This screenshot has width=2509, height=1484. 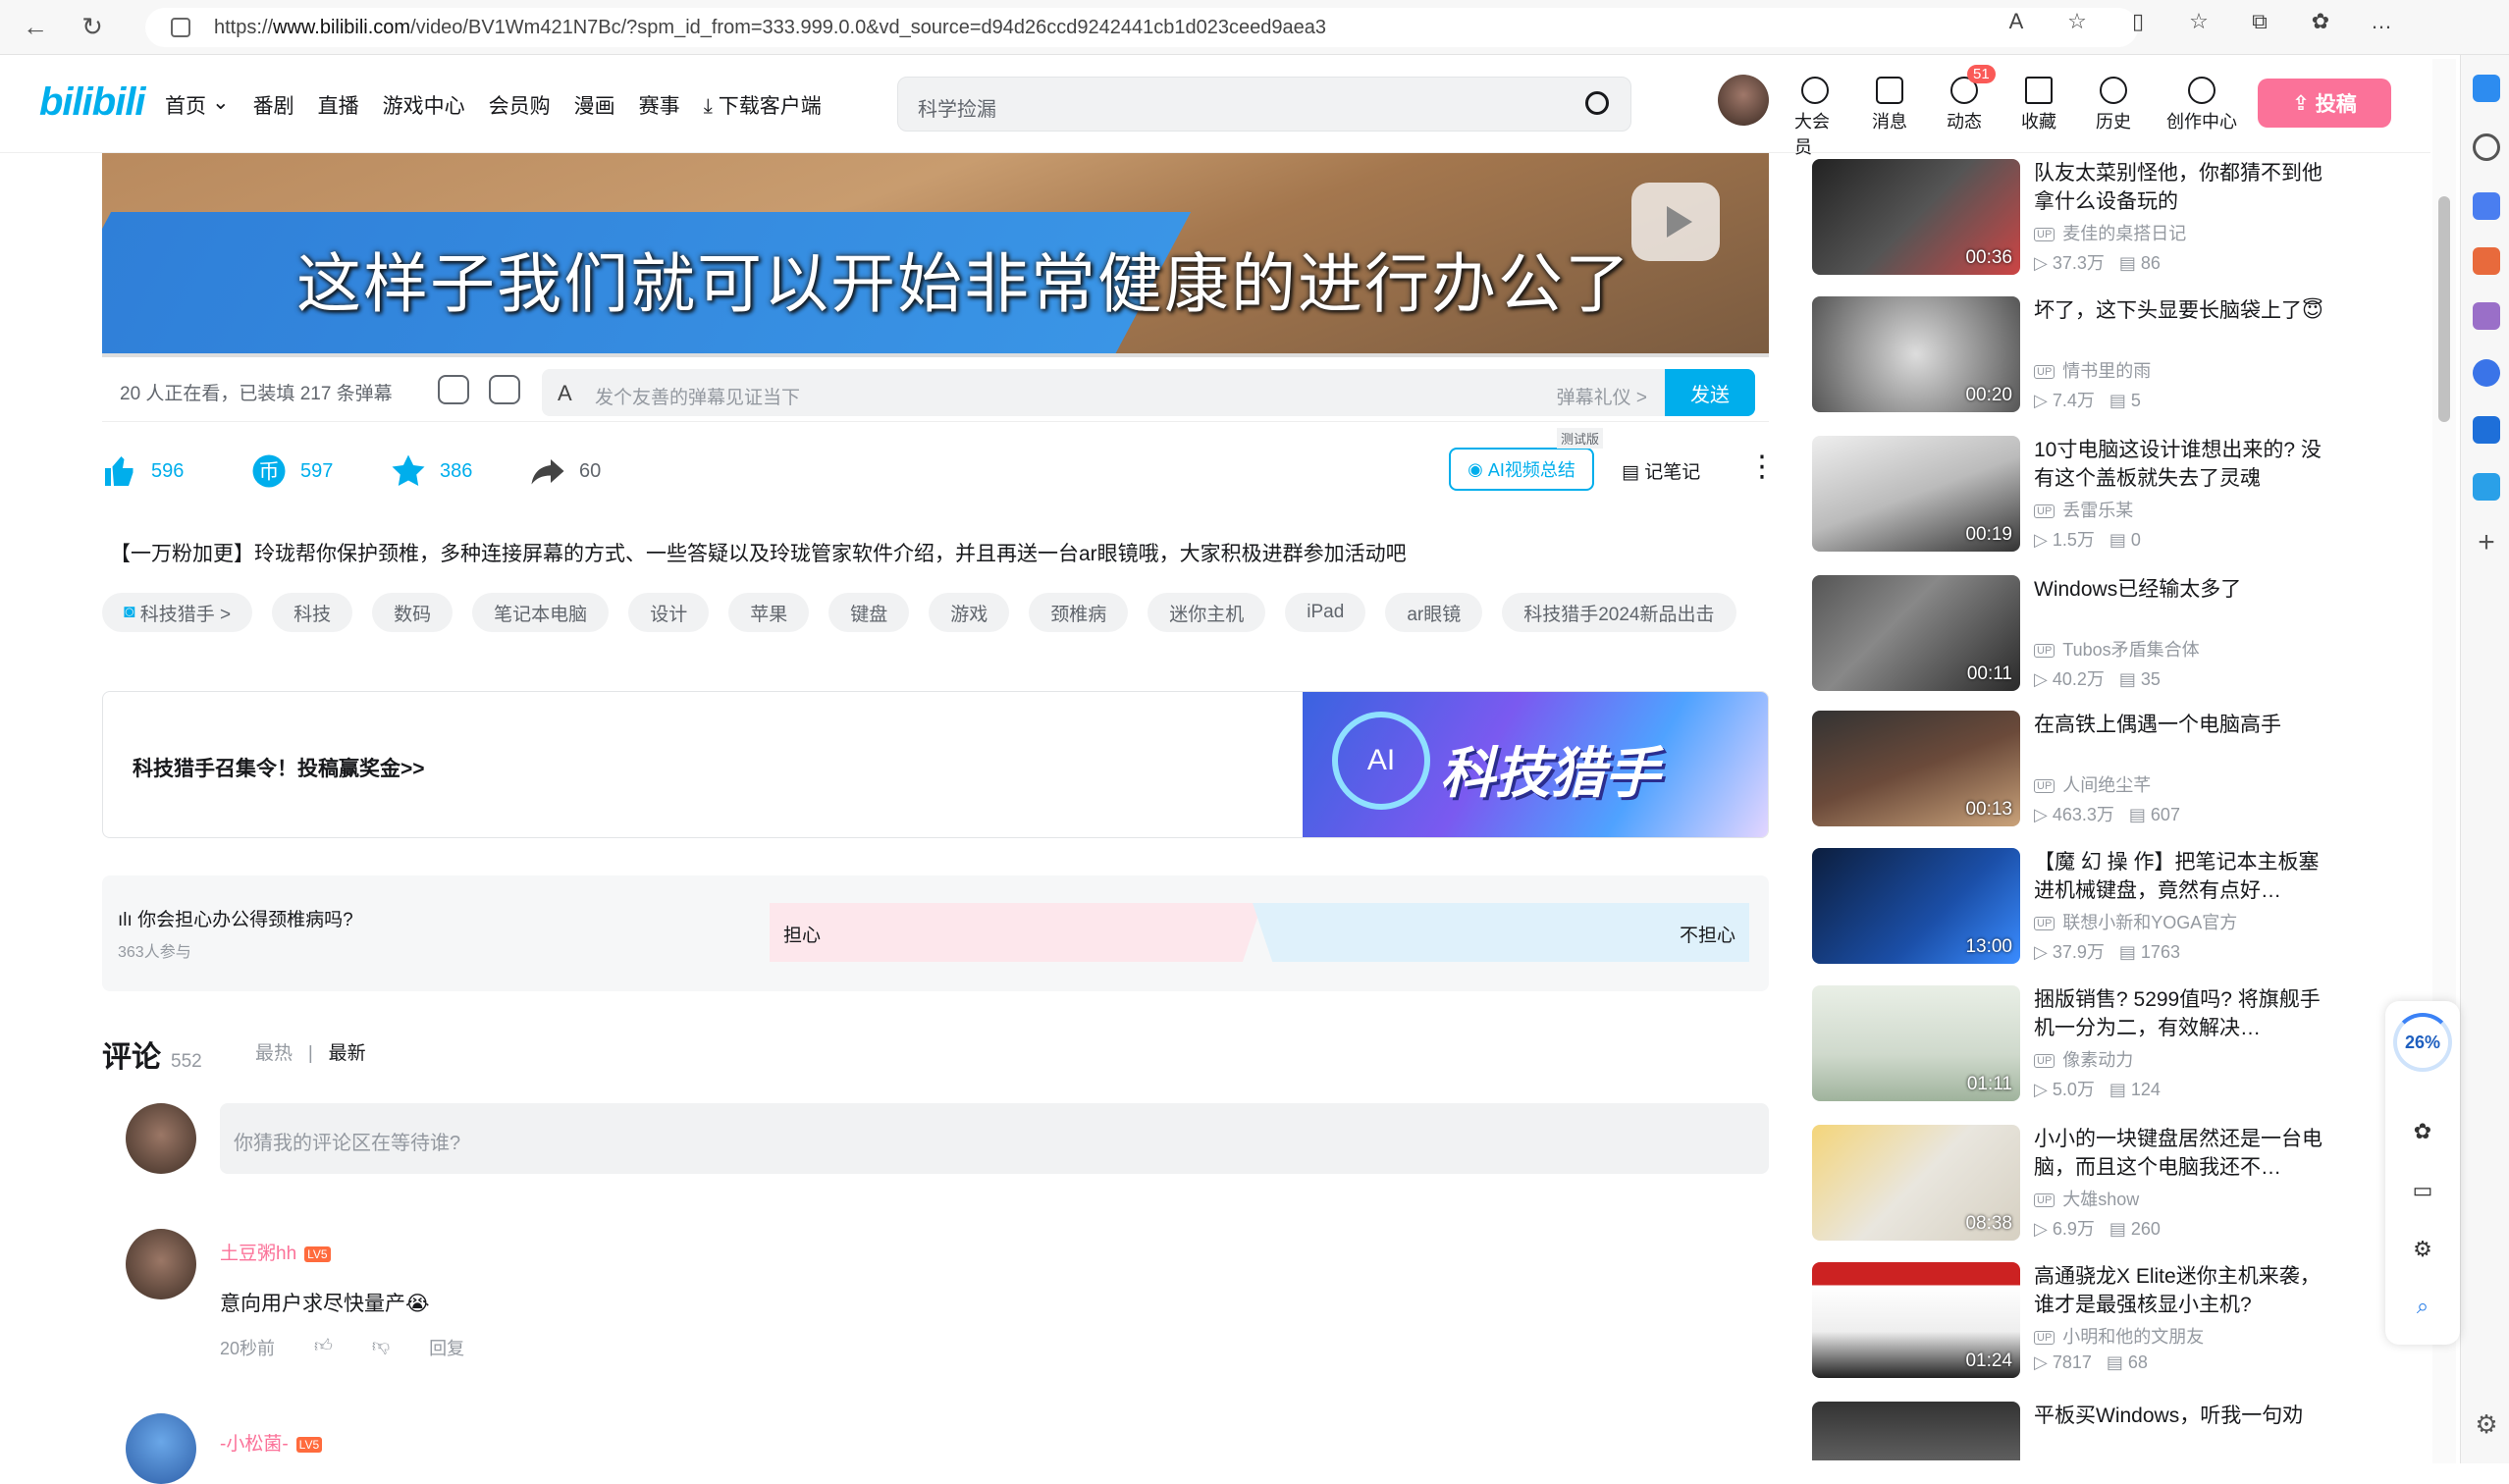 I want to click on nav-download: ⤓ 下载客户端, so click(x=763, y=105).